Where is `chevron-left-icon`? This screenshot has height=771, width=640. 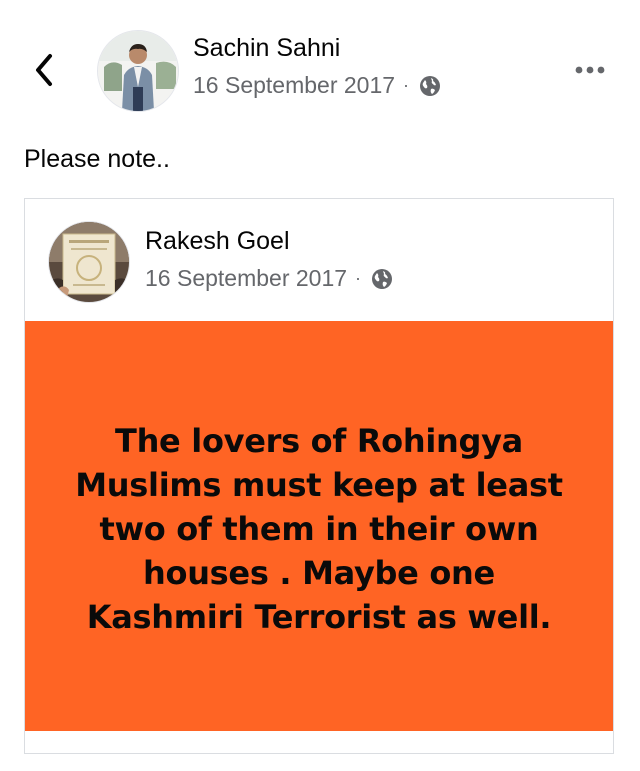
chevron-left-icon is located at coordinates (44, 70).